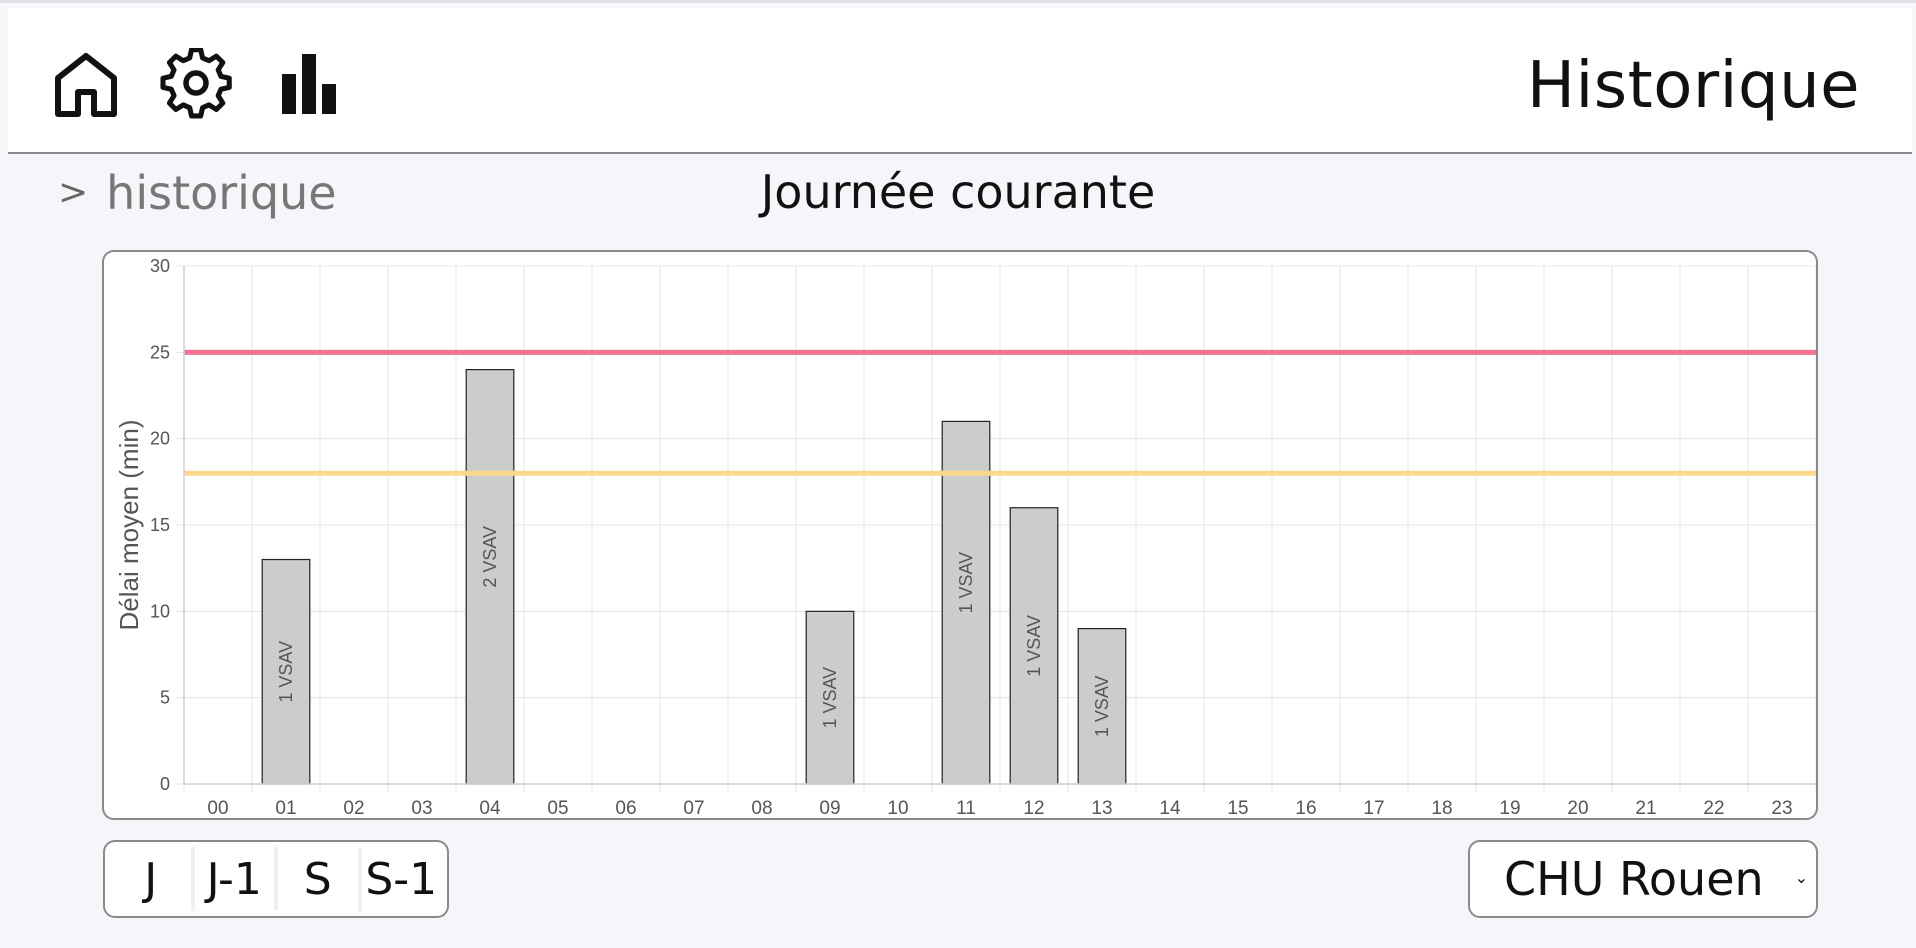 This screenshot has height=948, width=1916. Describe the element at coordinates (160, 352) in the screenshot. I see `y-tick-label: 25` at that location.